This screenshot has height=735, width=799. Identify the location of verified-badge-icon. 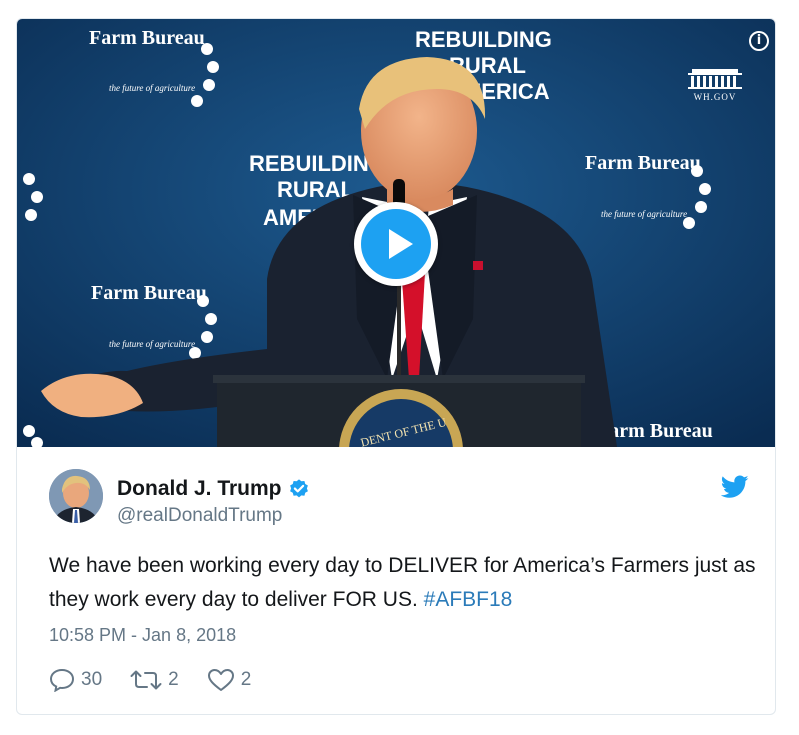
(298, 488).